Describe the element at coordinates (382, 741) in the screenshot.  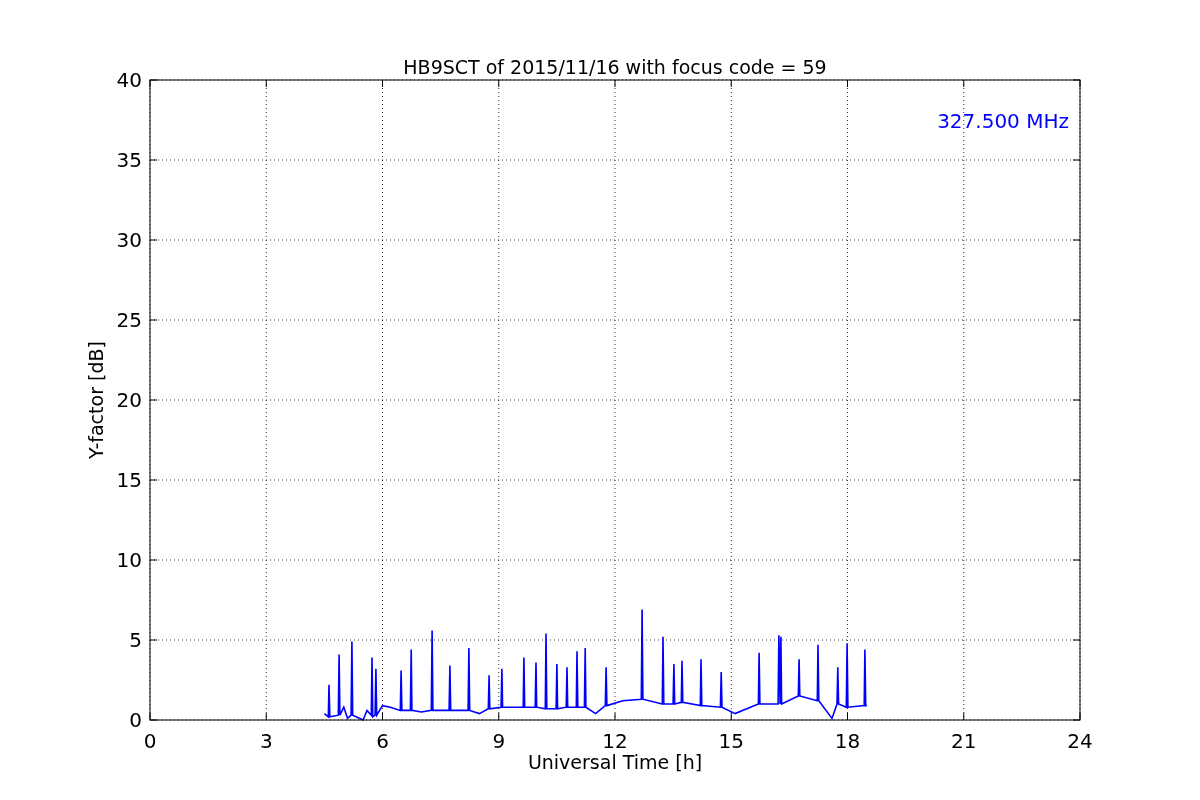
I see `x-tick-label: 6` at that location.